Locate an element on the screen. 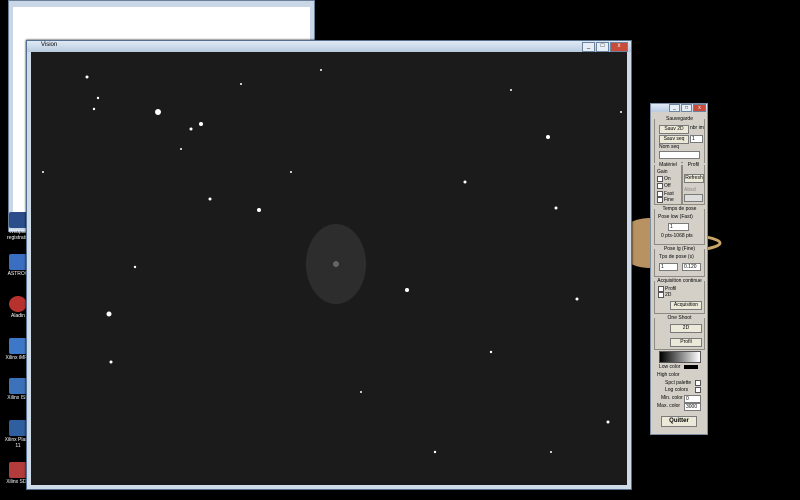 The height and width of the screenshot is (500, 800). off-label: Off is located at coordinates (667, 186).